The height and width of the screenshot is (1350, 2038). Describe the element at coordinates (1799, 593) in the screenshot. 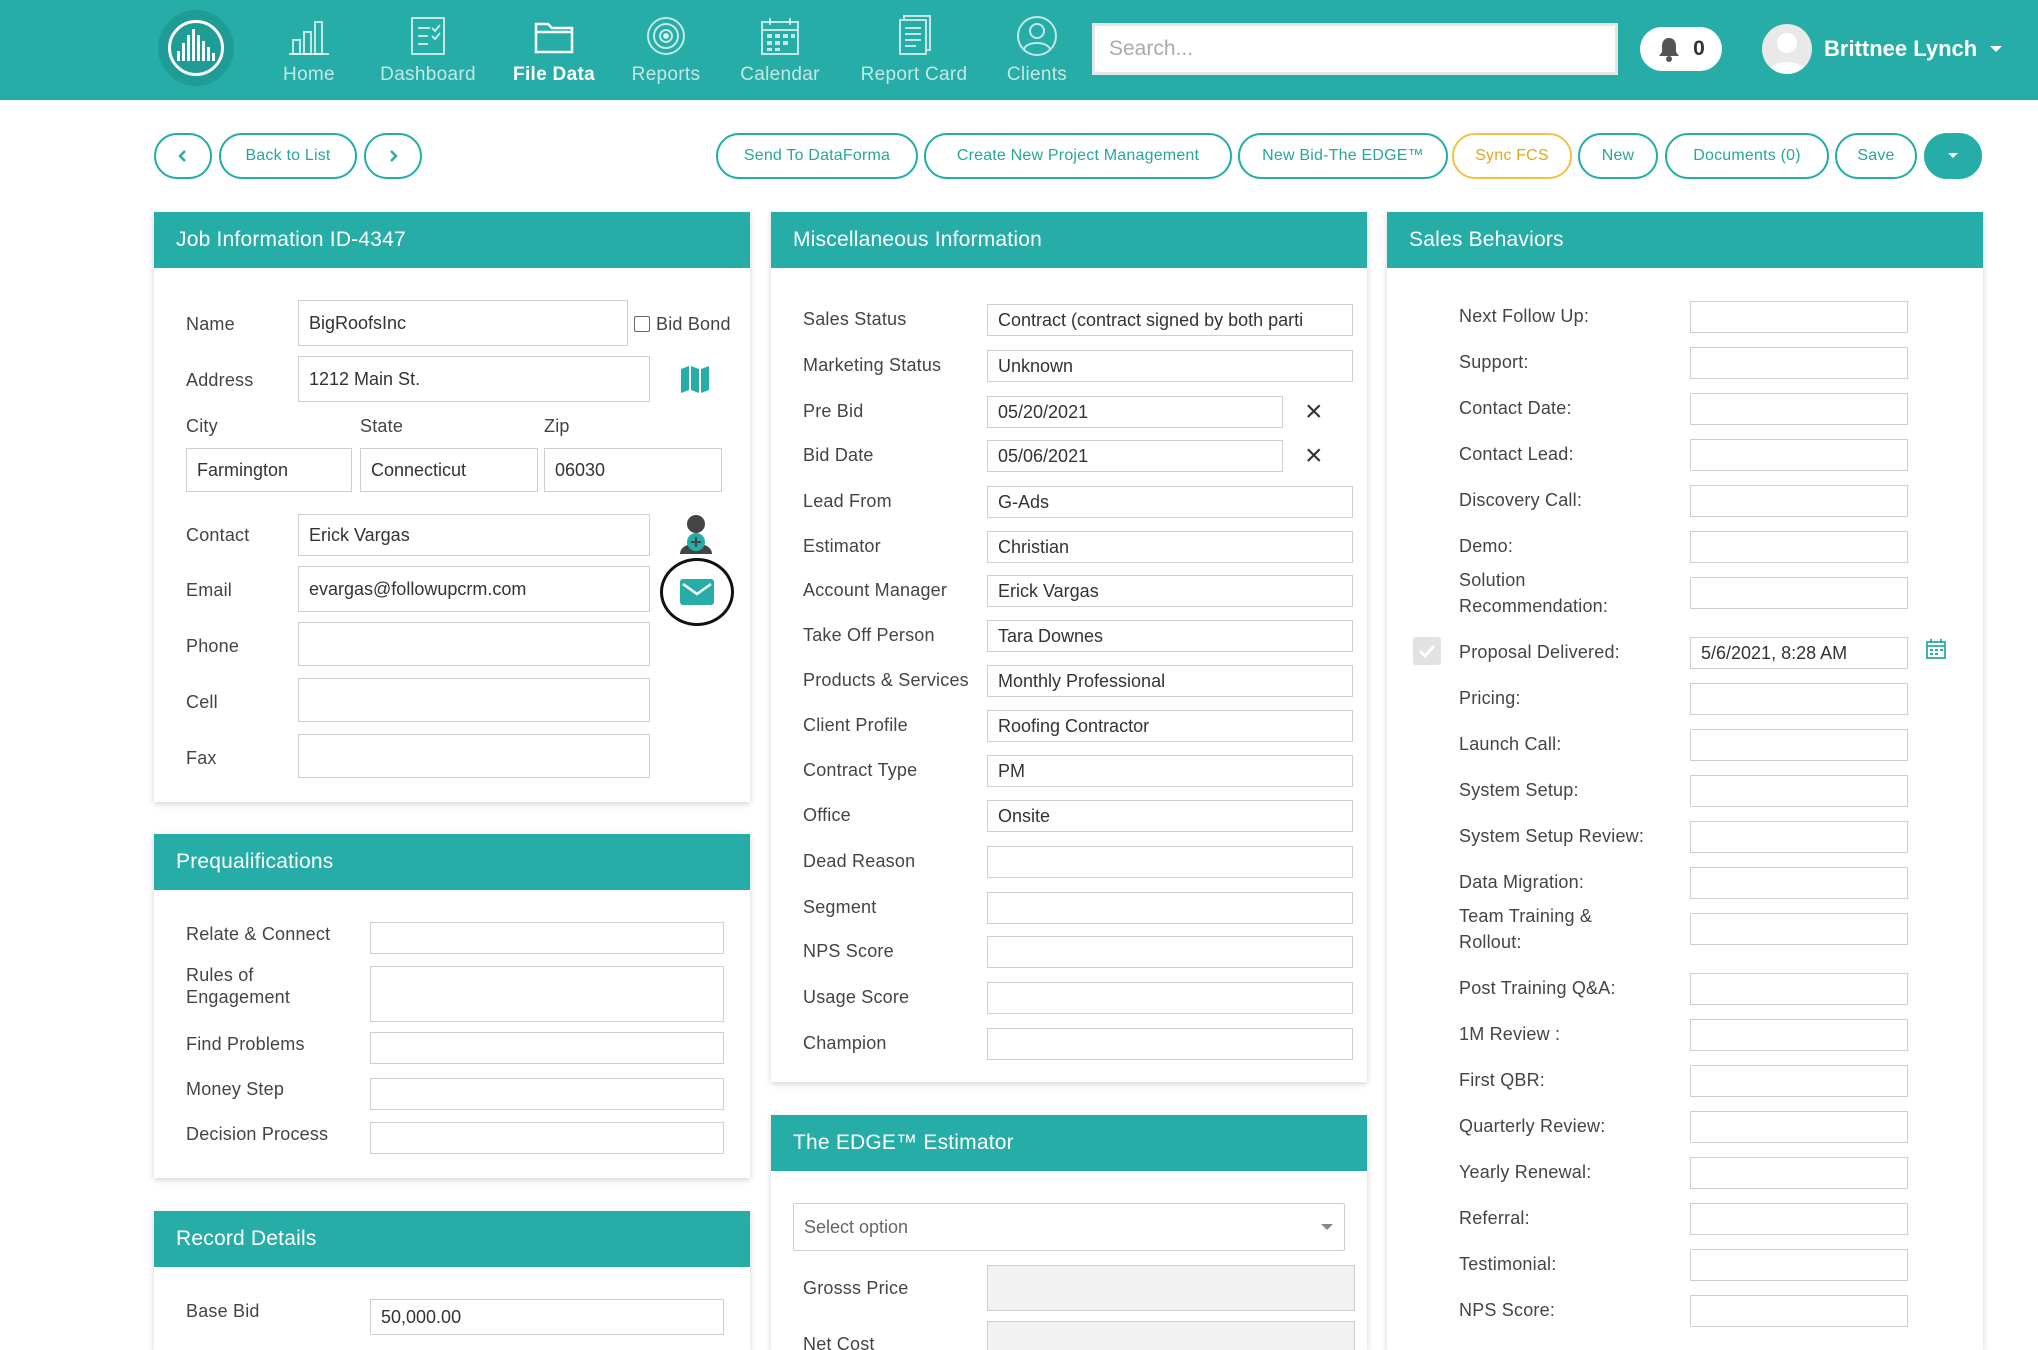

I see `solution-recommendation-field` at that location.